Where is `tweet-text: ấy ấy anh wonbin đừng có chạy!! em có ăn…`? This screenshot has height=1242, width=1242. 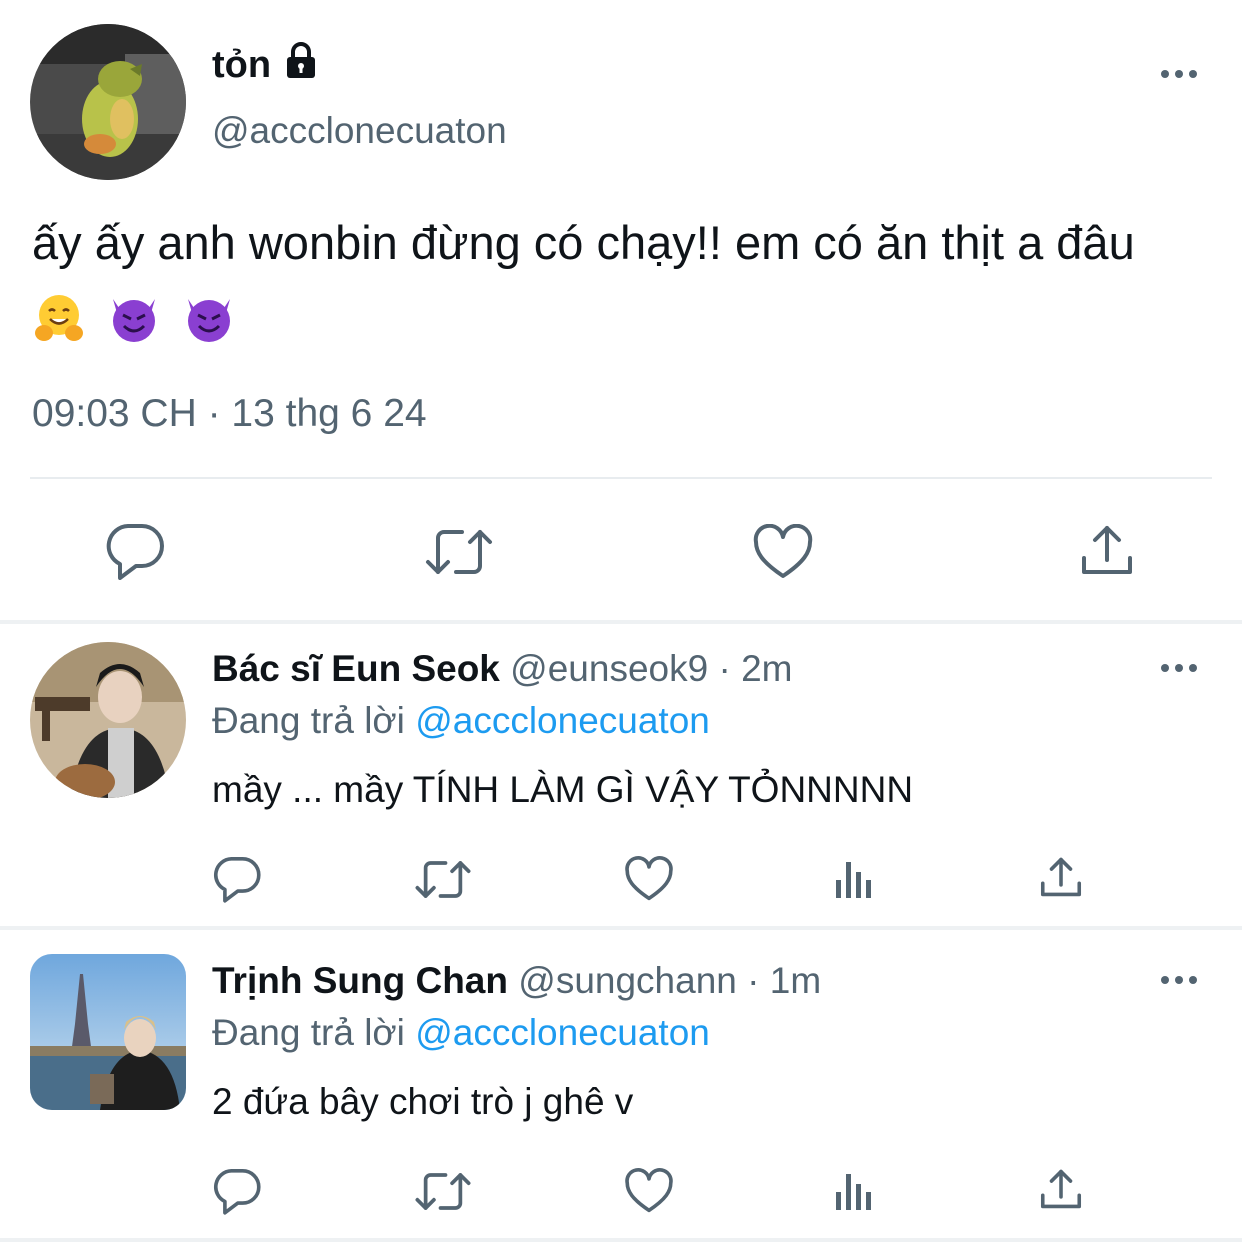
tweet-text: ấy ấy anh wonbin đừng có chạy!! em có ăn… is located at coordinates (583, 242).